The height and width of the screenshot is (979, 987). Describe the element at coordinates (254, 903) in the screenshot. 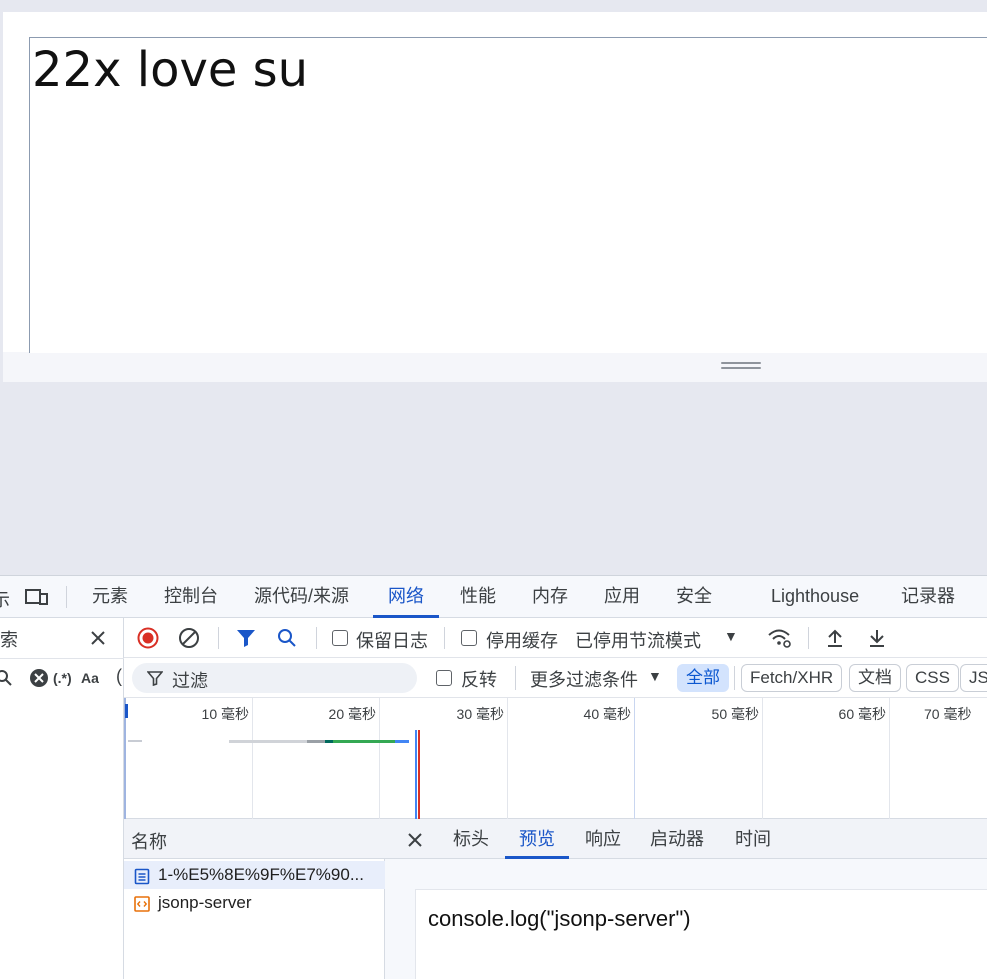

I see `table-row: jsonp-server` at that location.